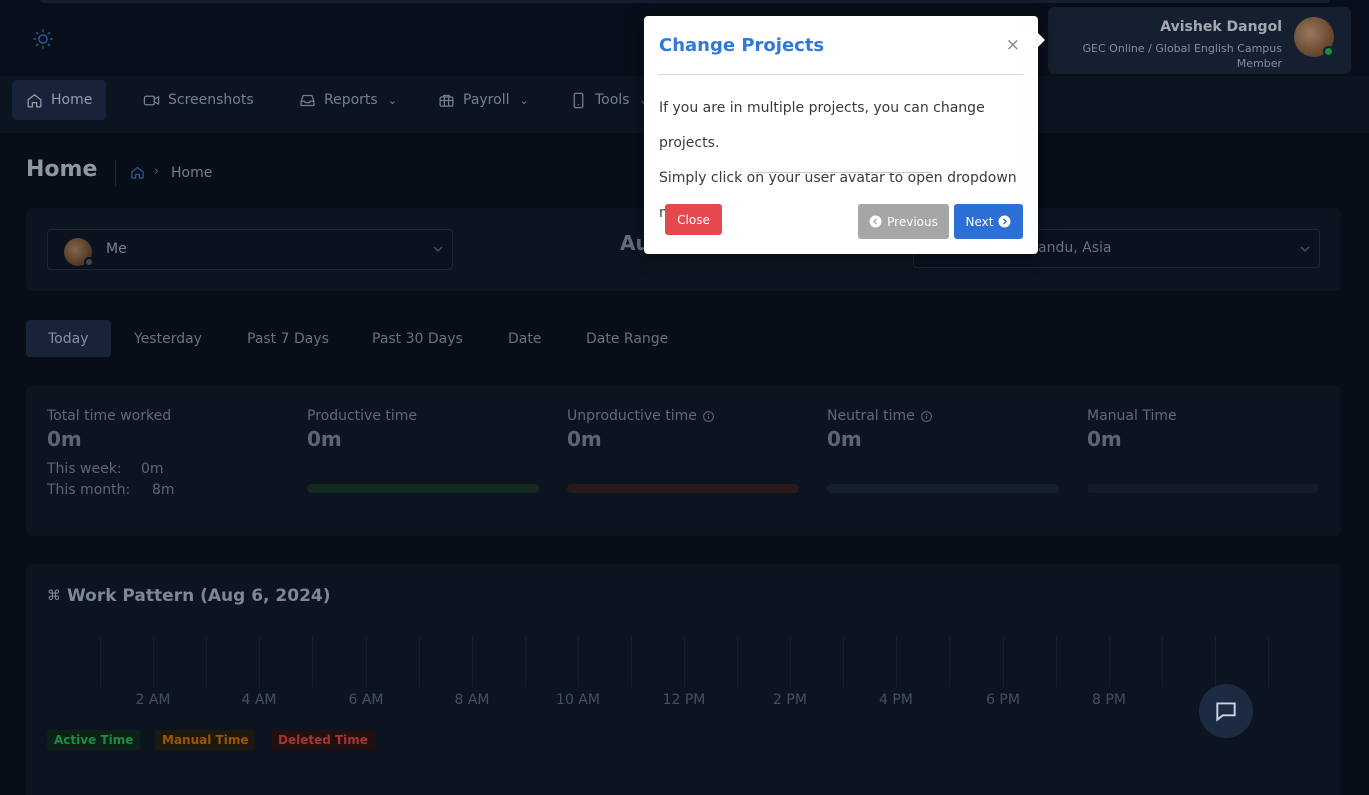  I want to click on arrow-left-circle-icon, so click(875, 221).